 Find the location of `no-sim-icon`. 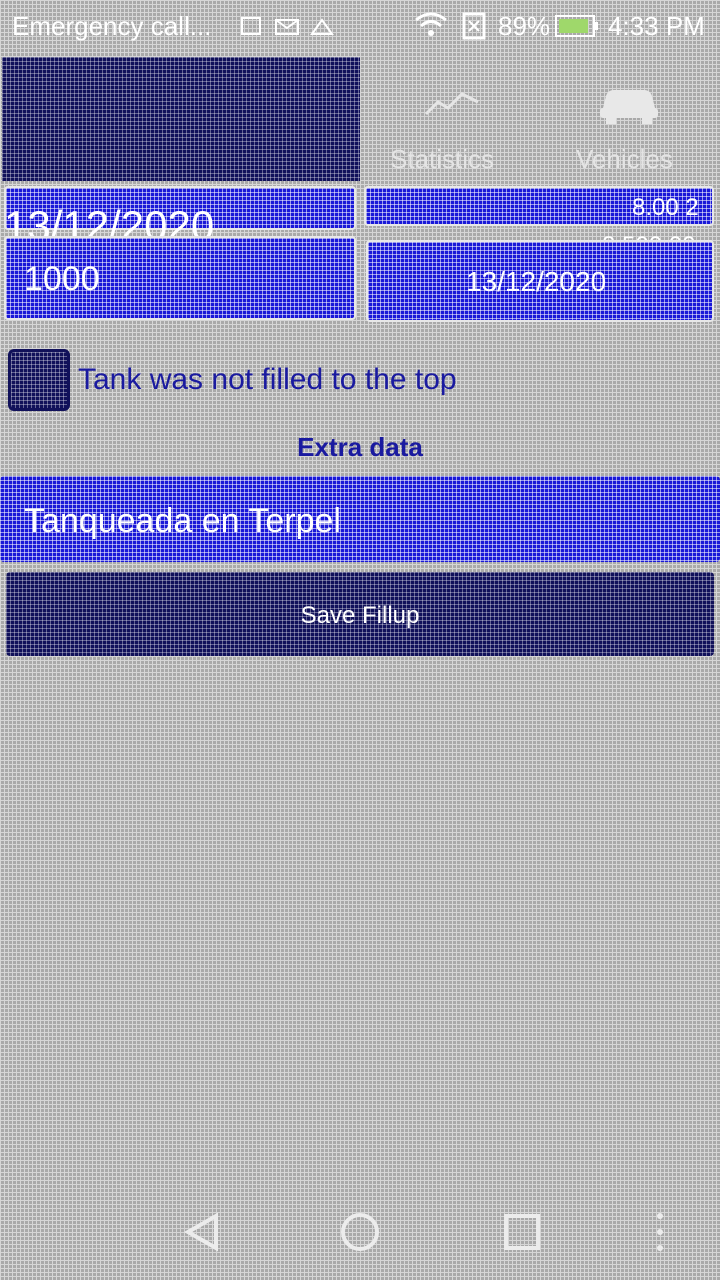

no-sim-icon is located at coordinates (476, 26).